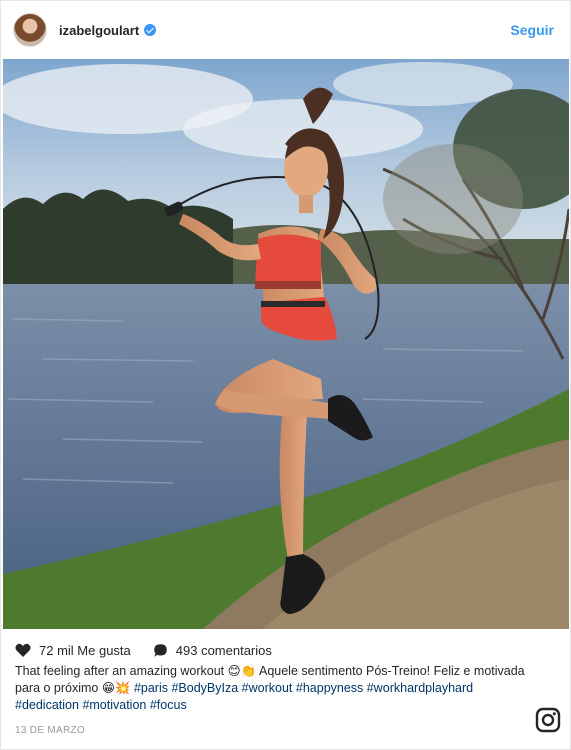 Image resolution: width=571 pixels, height=750 pixels. Describe the element at coordinates (285, 30) in the screenshot. I see `post-header: izabelgoulart Seguir` at that location.